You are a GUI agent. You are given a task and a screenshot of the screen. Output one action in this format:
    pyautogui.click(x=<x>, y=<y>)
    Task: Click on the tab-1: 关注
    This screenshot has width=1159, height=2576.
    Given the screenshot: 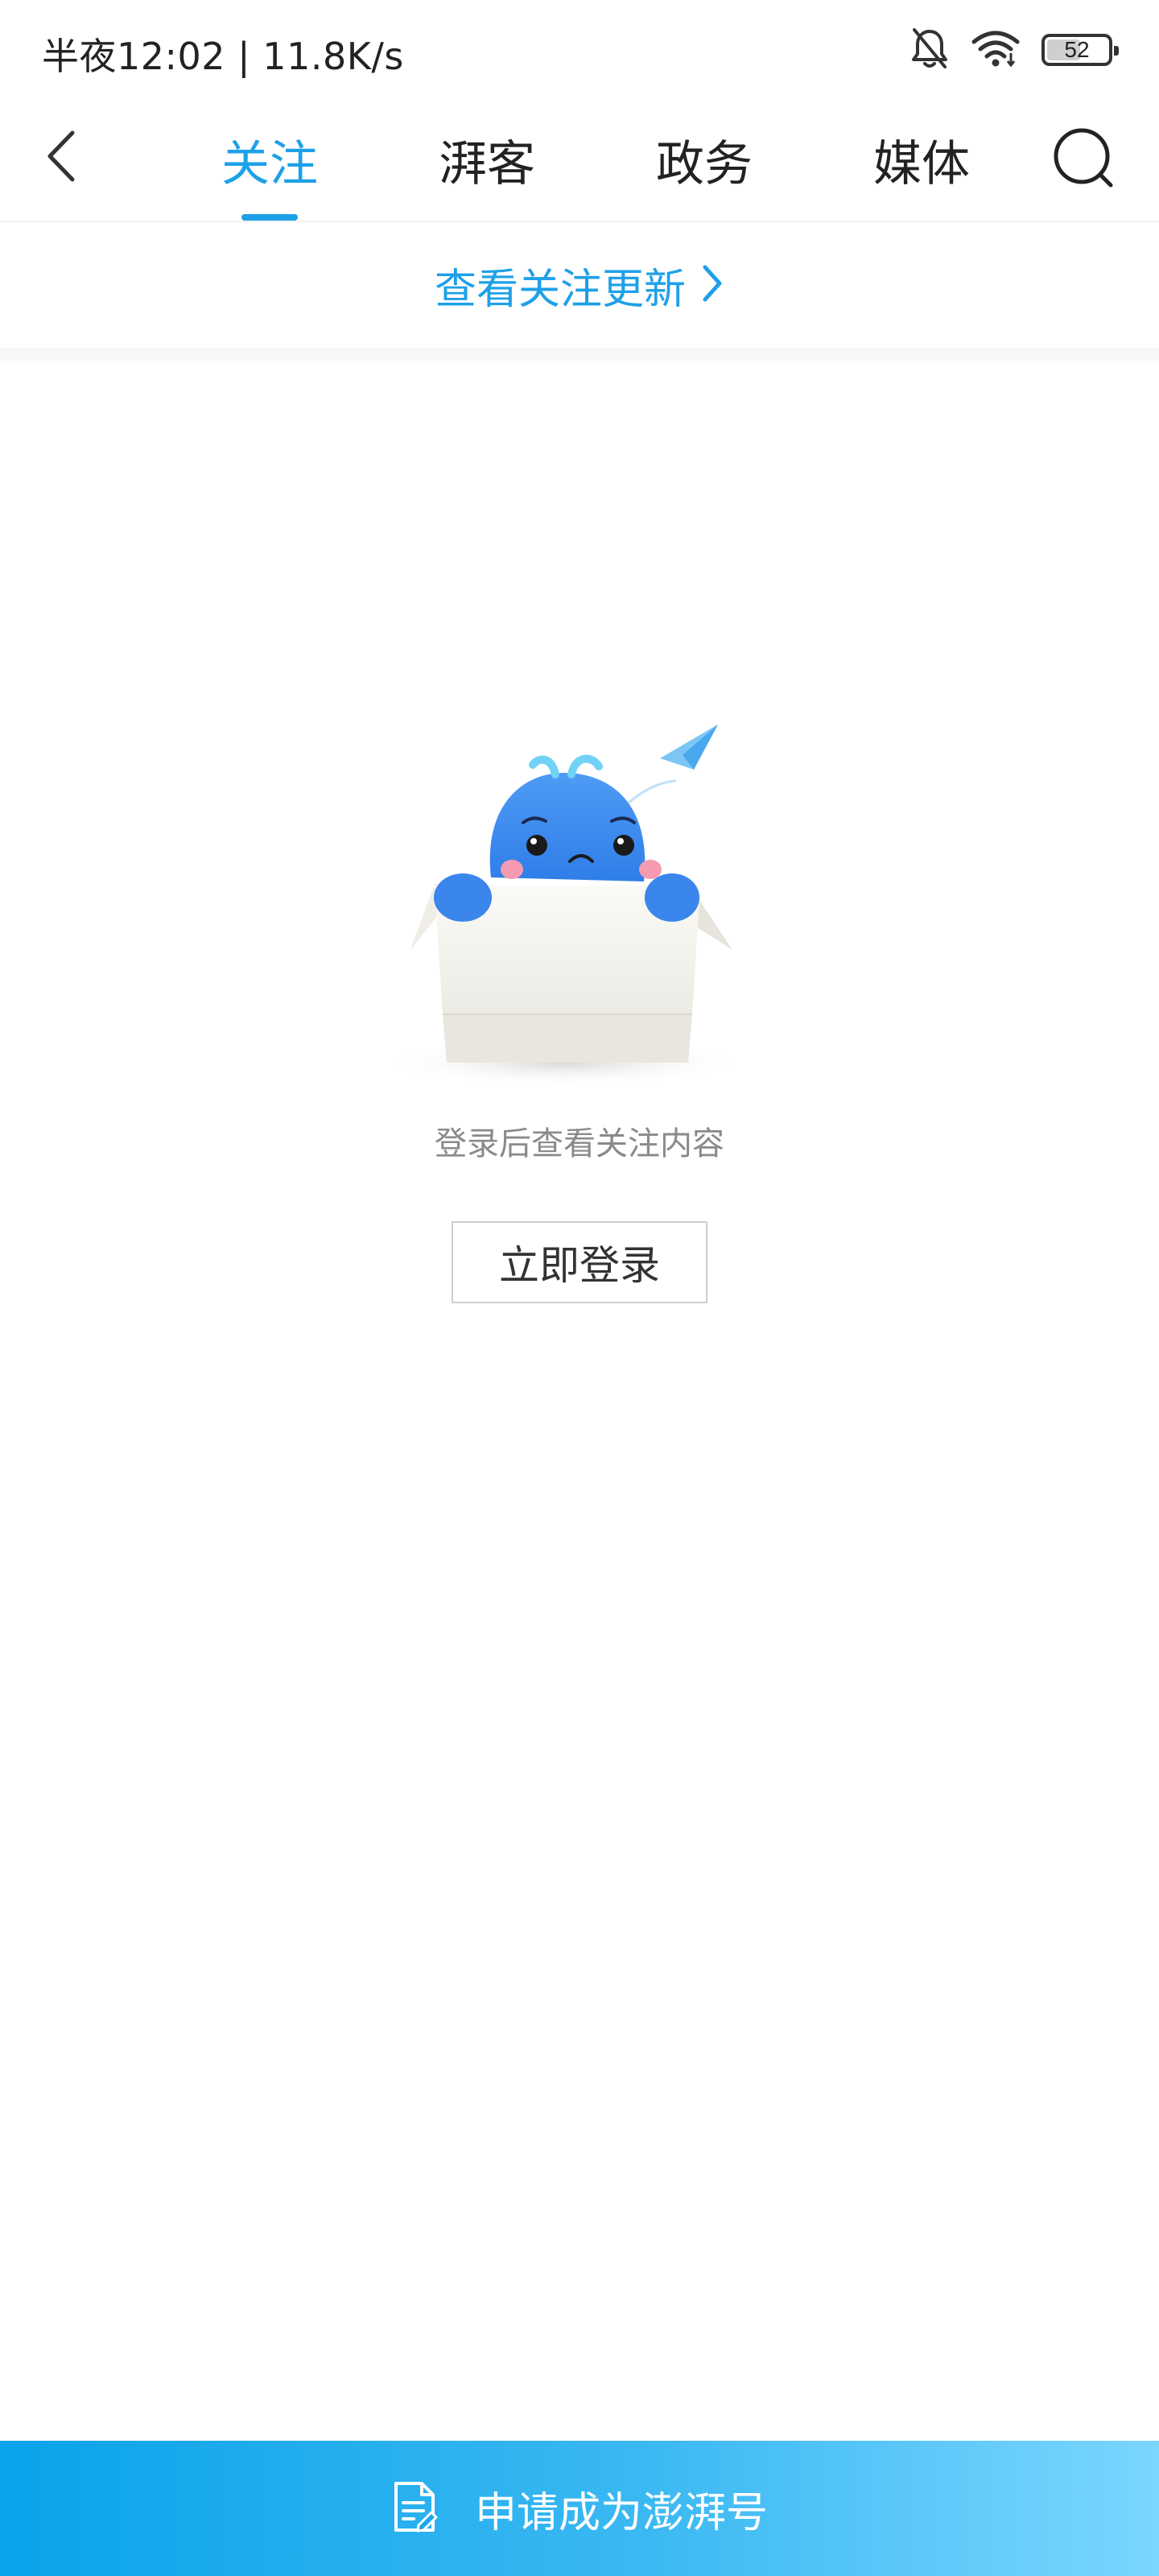 What is the action you would take?
    pyautogui.click(x=269, y=159)
    